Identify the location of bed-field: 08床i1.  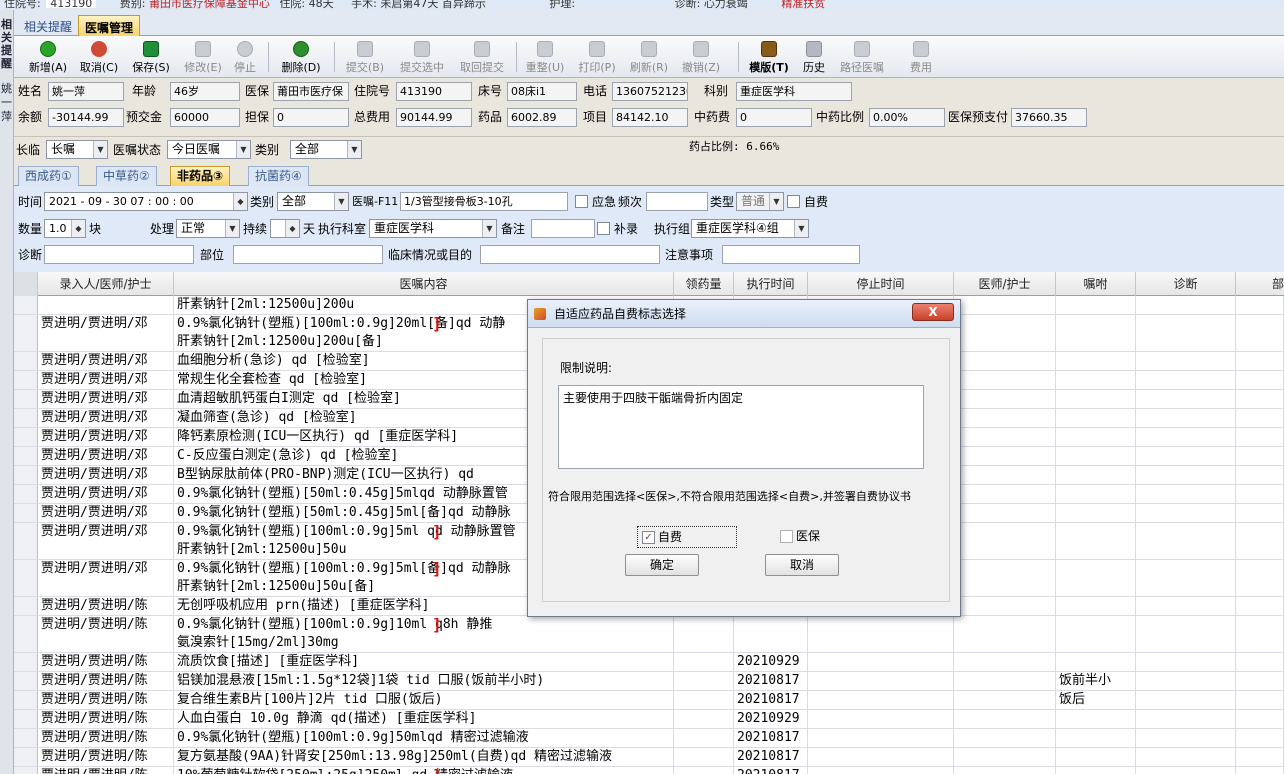
(542, 91).